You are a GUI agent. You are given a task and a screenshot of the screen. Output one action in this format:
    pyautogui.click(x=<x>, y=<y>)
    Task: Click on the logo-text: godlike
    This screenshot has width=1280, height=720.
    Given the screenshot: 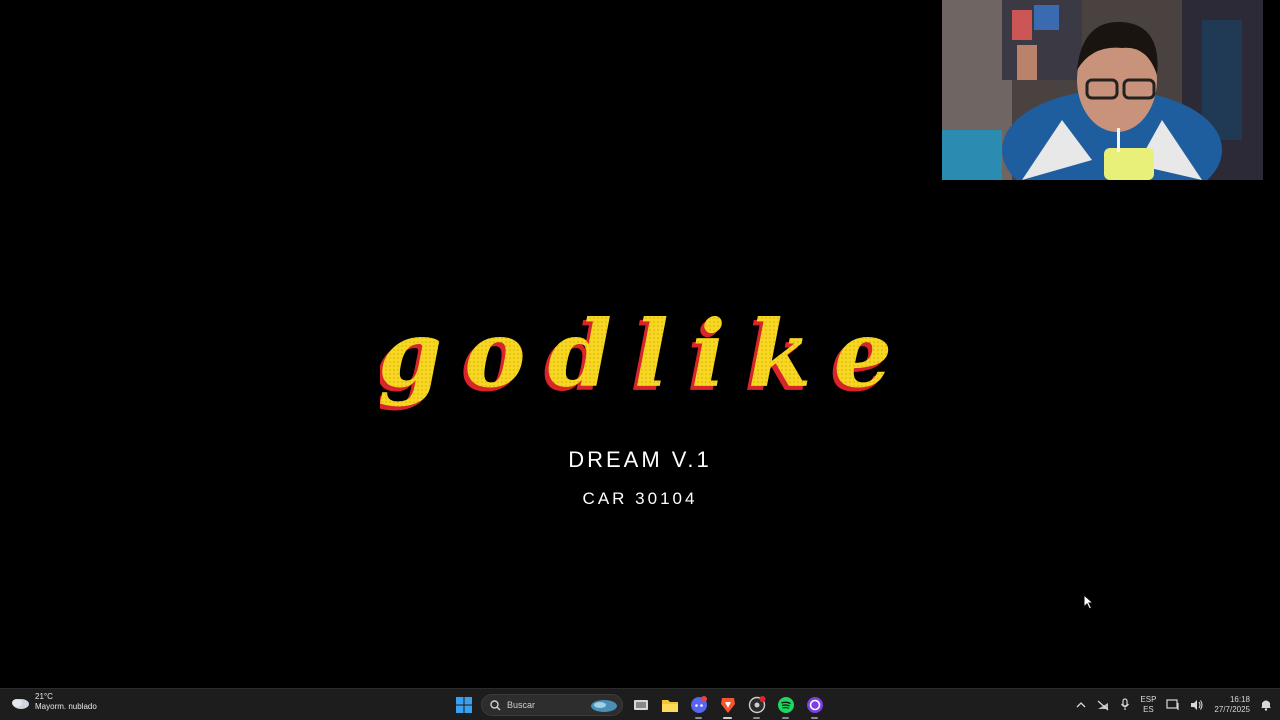 What is the action you would take?
    pyautogui.click(x=640, y=354)
    